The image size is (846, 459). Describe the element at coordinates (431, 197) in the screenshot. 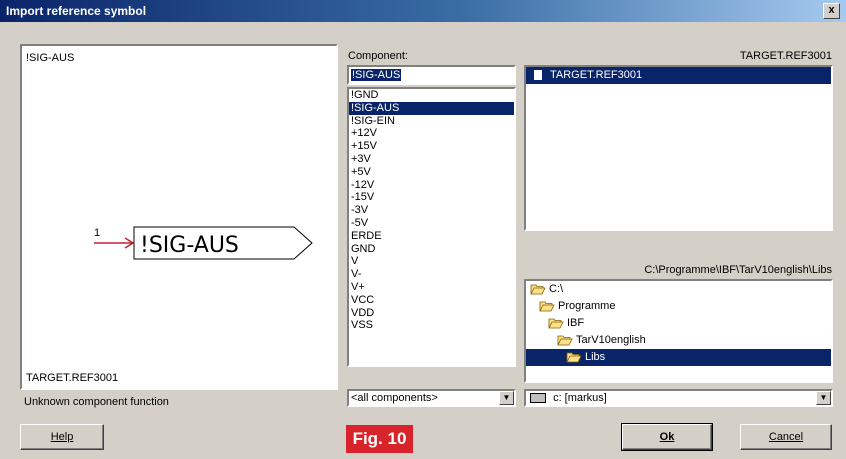

I see `component-list-item: -15V` at that location.